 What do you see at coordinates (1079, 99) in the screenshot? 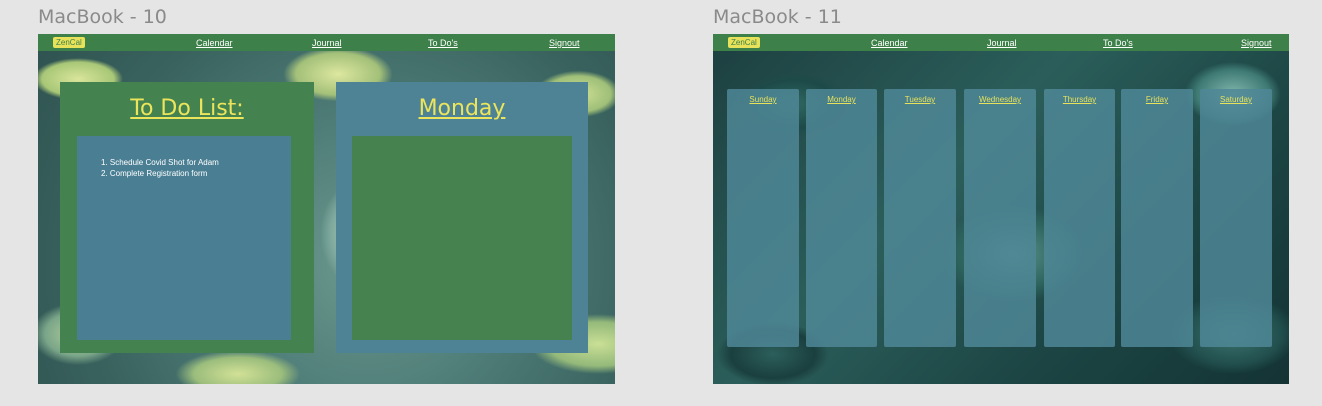
I see `day-label: Thursday` at bounding box center [1079, 99].